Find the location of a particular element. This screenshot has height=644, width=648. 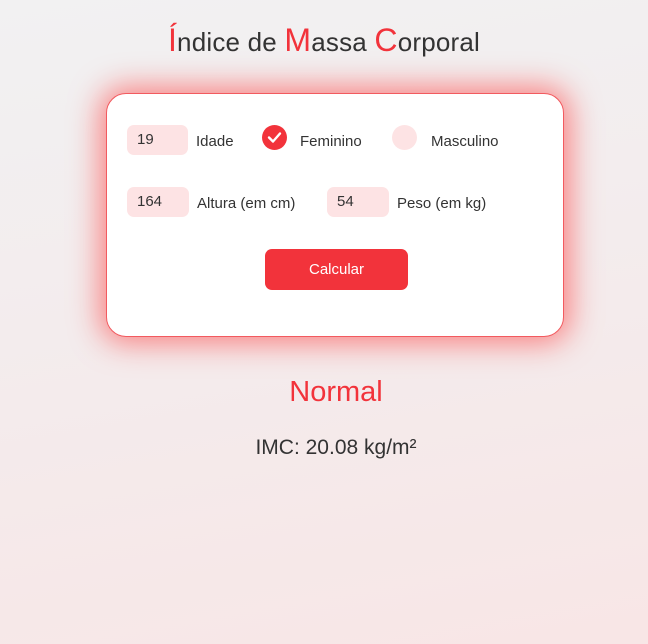

radio-masculino-label: Masculino is located at coordinates (465, 141).